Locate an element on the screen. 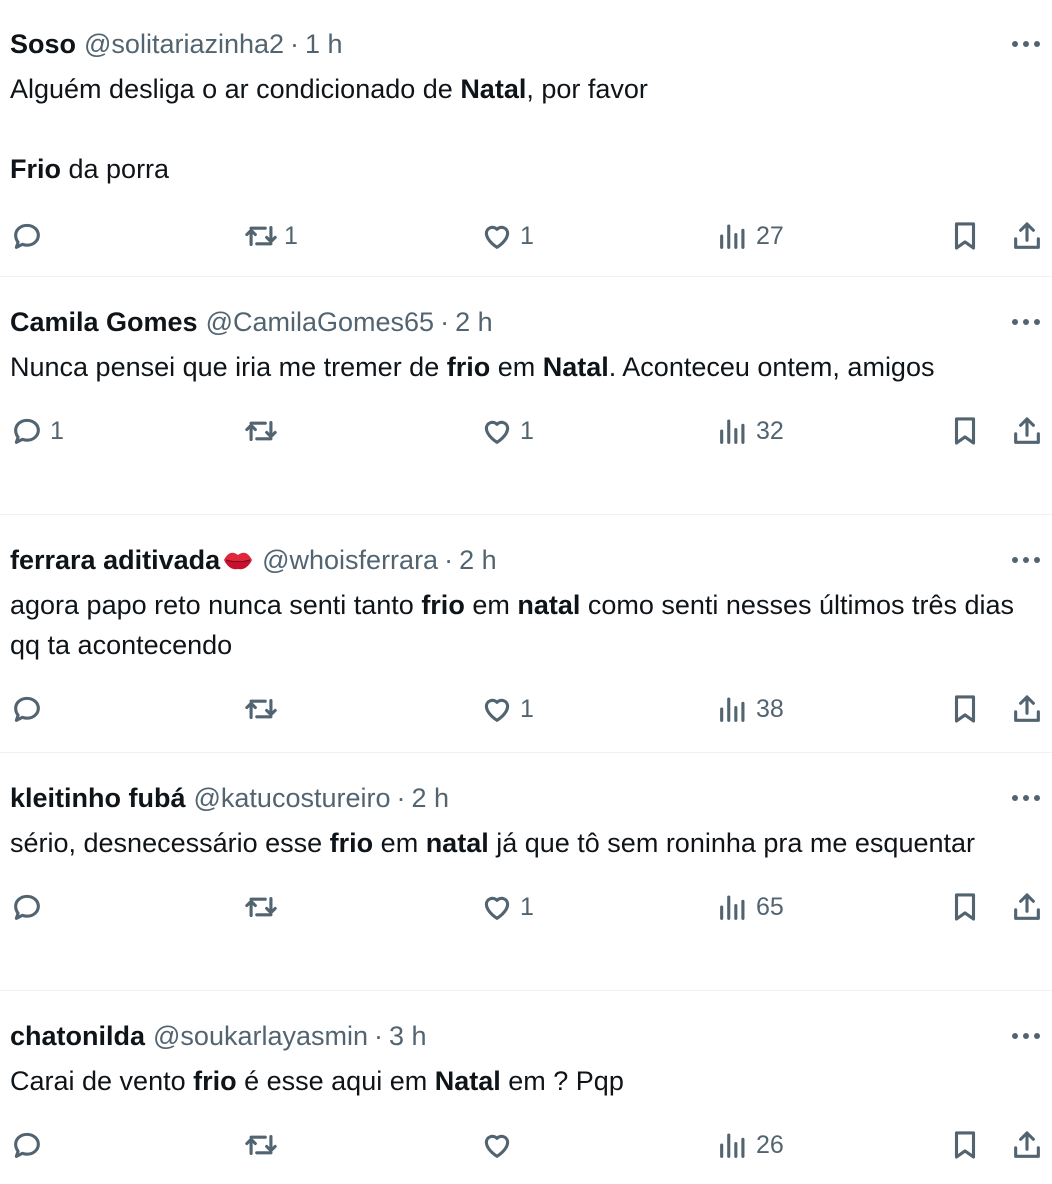 The width and height of the screenshot is (1052, 1184). like-button is located at coordinates (500, 1145).